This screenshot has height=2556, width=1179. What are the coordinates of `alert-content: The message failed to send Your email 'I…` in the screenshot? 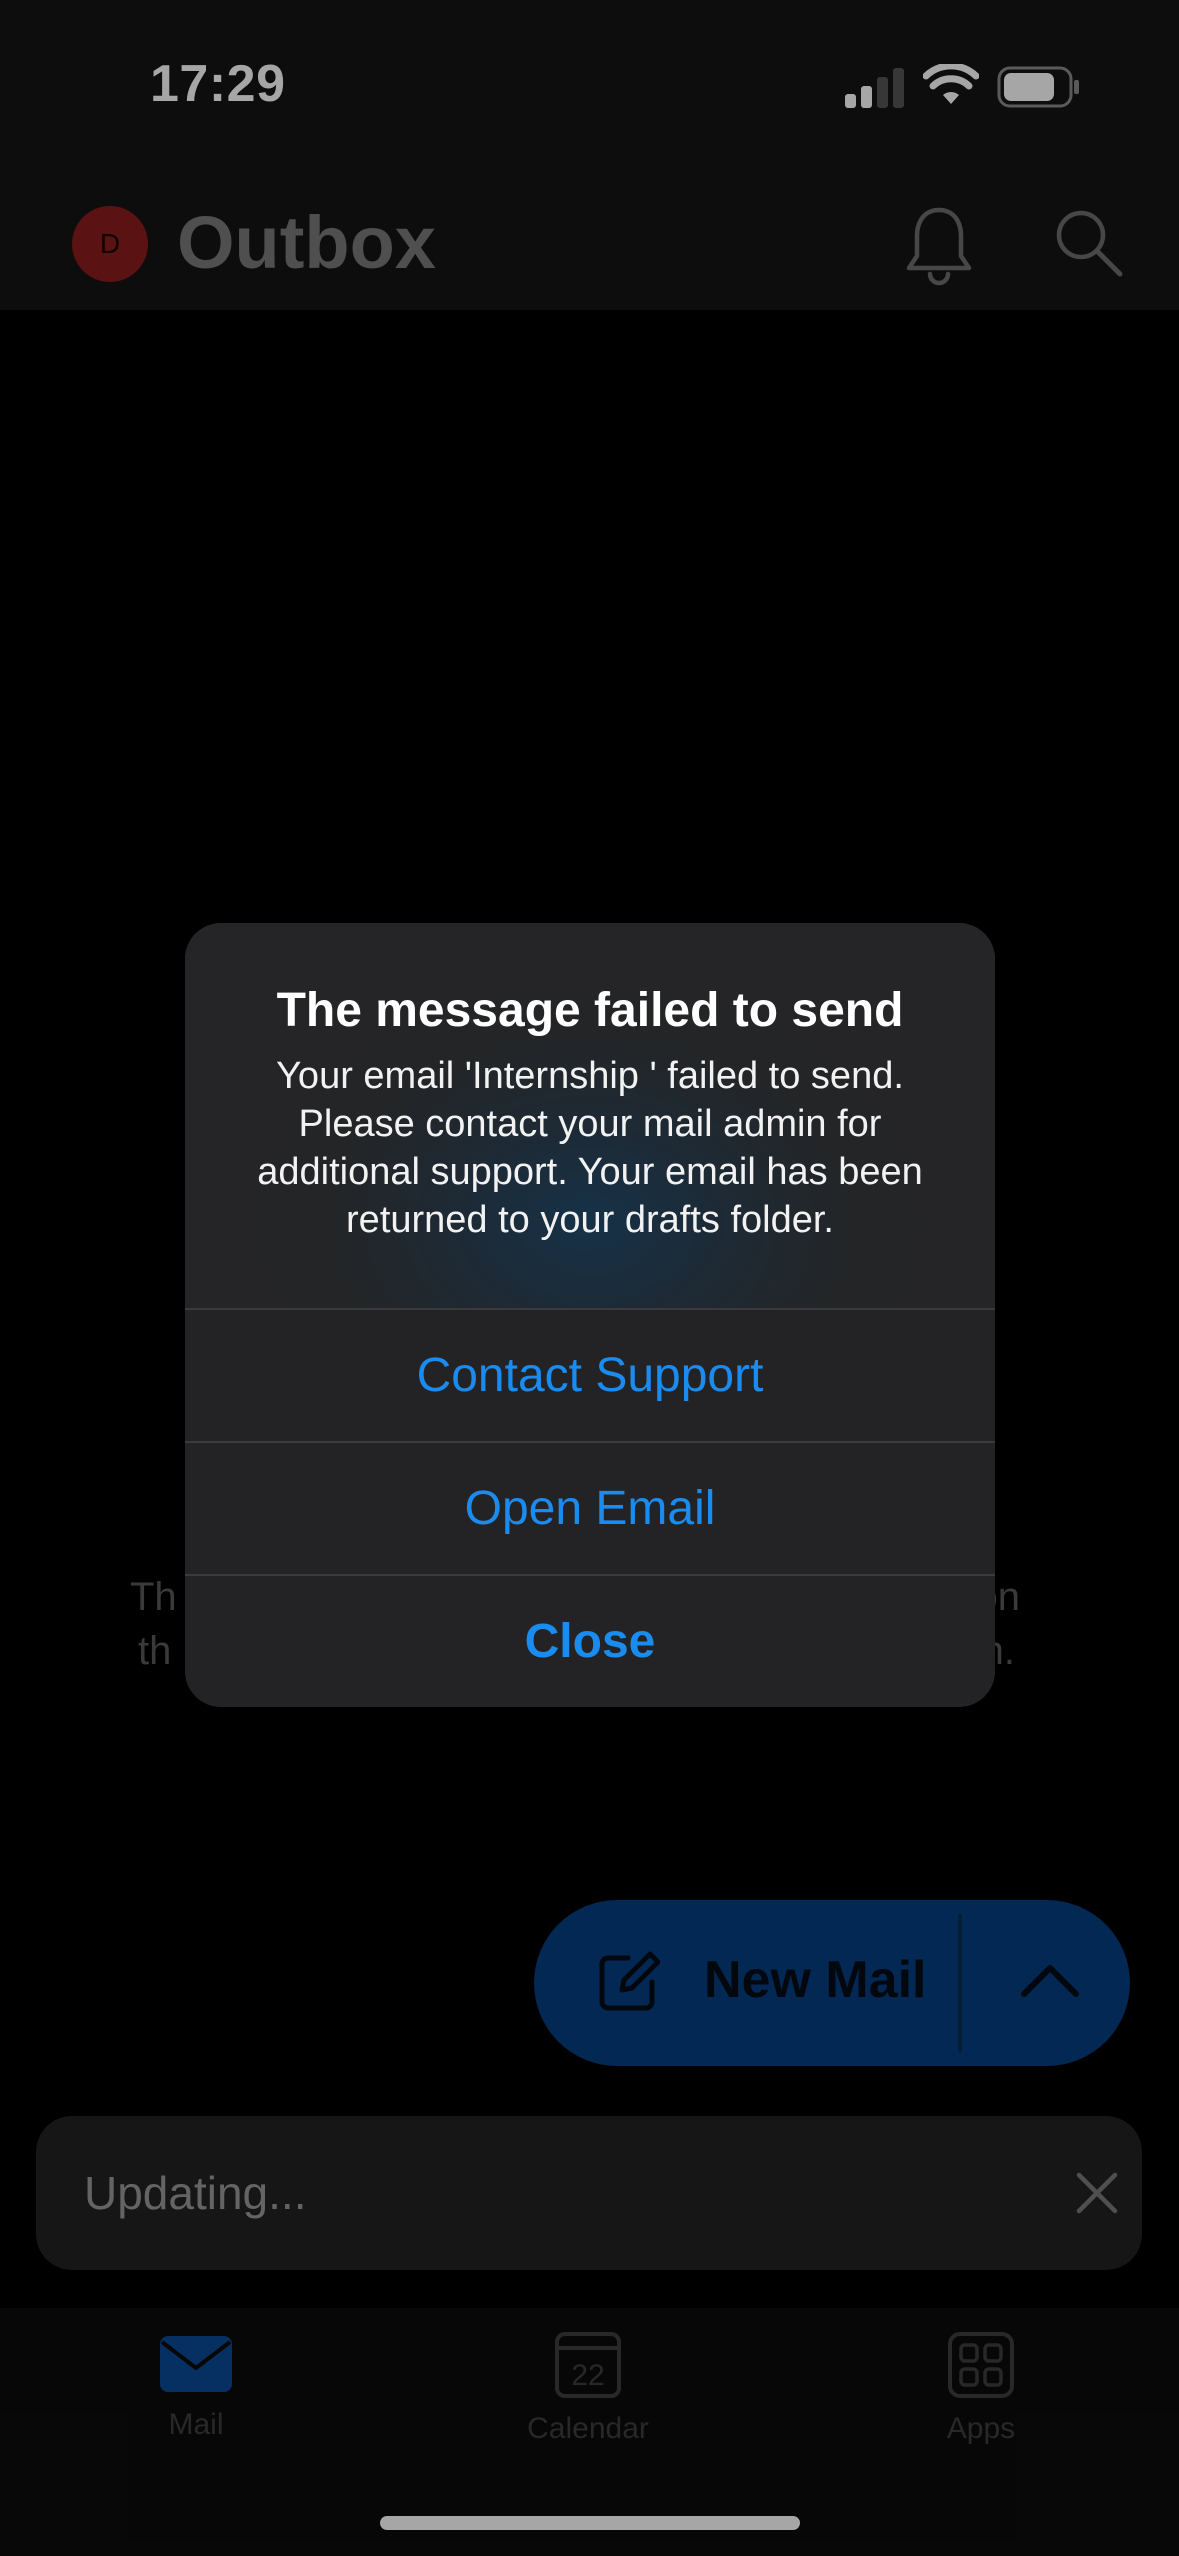 It's located at (590, 1115).